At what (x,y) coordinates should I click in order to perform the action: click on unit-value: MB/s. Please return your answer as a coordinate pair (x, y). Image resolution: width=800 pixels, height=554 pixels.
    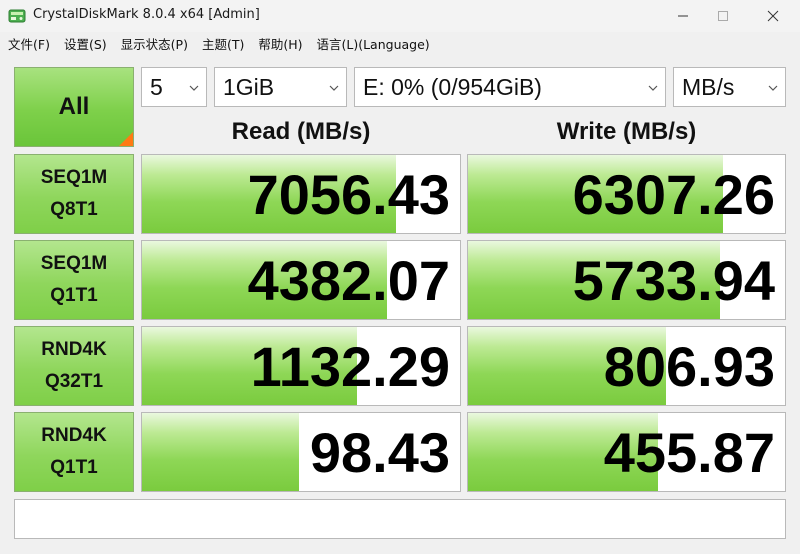
    Looking at the image, I should click on (708, 86).